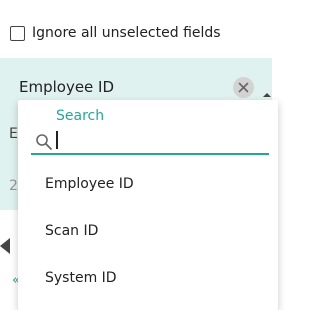  Describe the element at coordinates (150, 154) in the screenshot. I see `search-underline` at that location.